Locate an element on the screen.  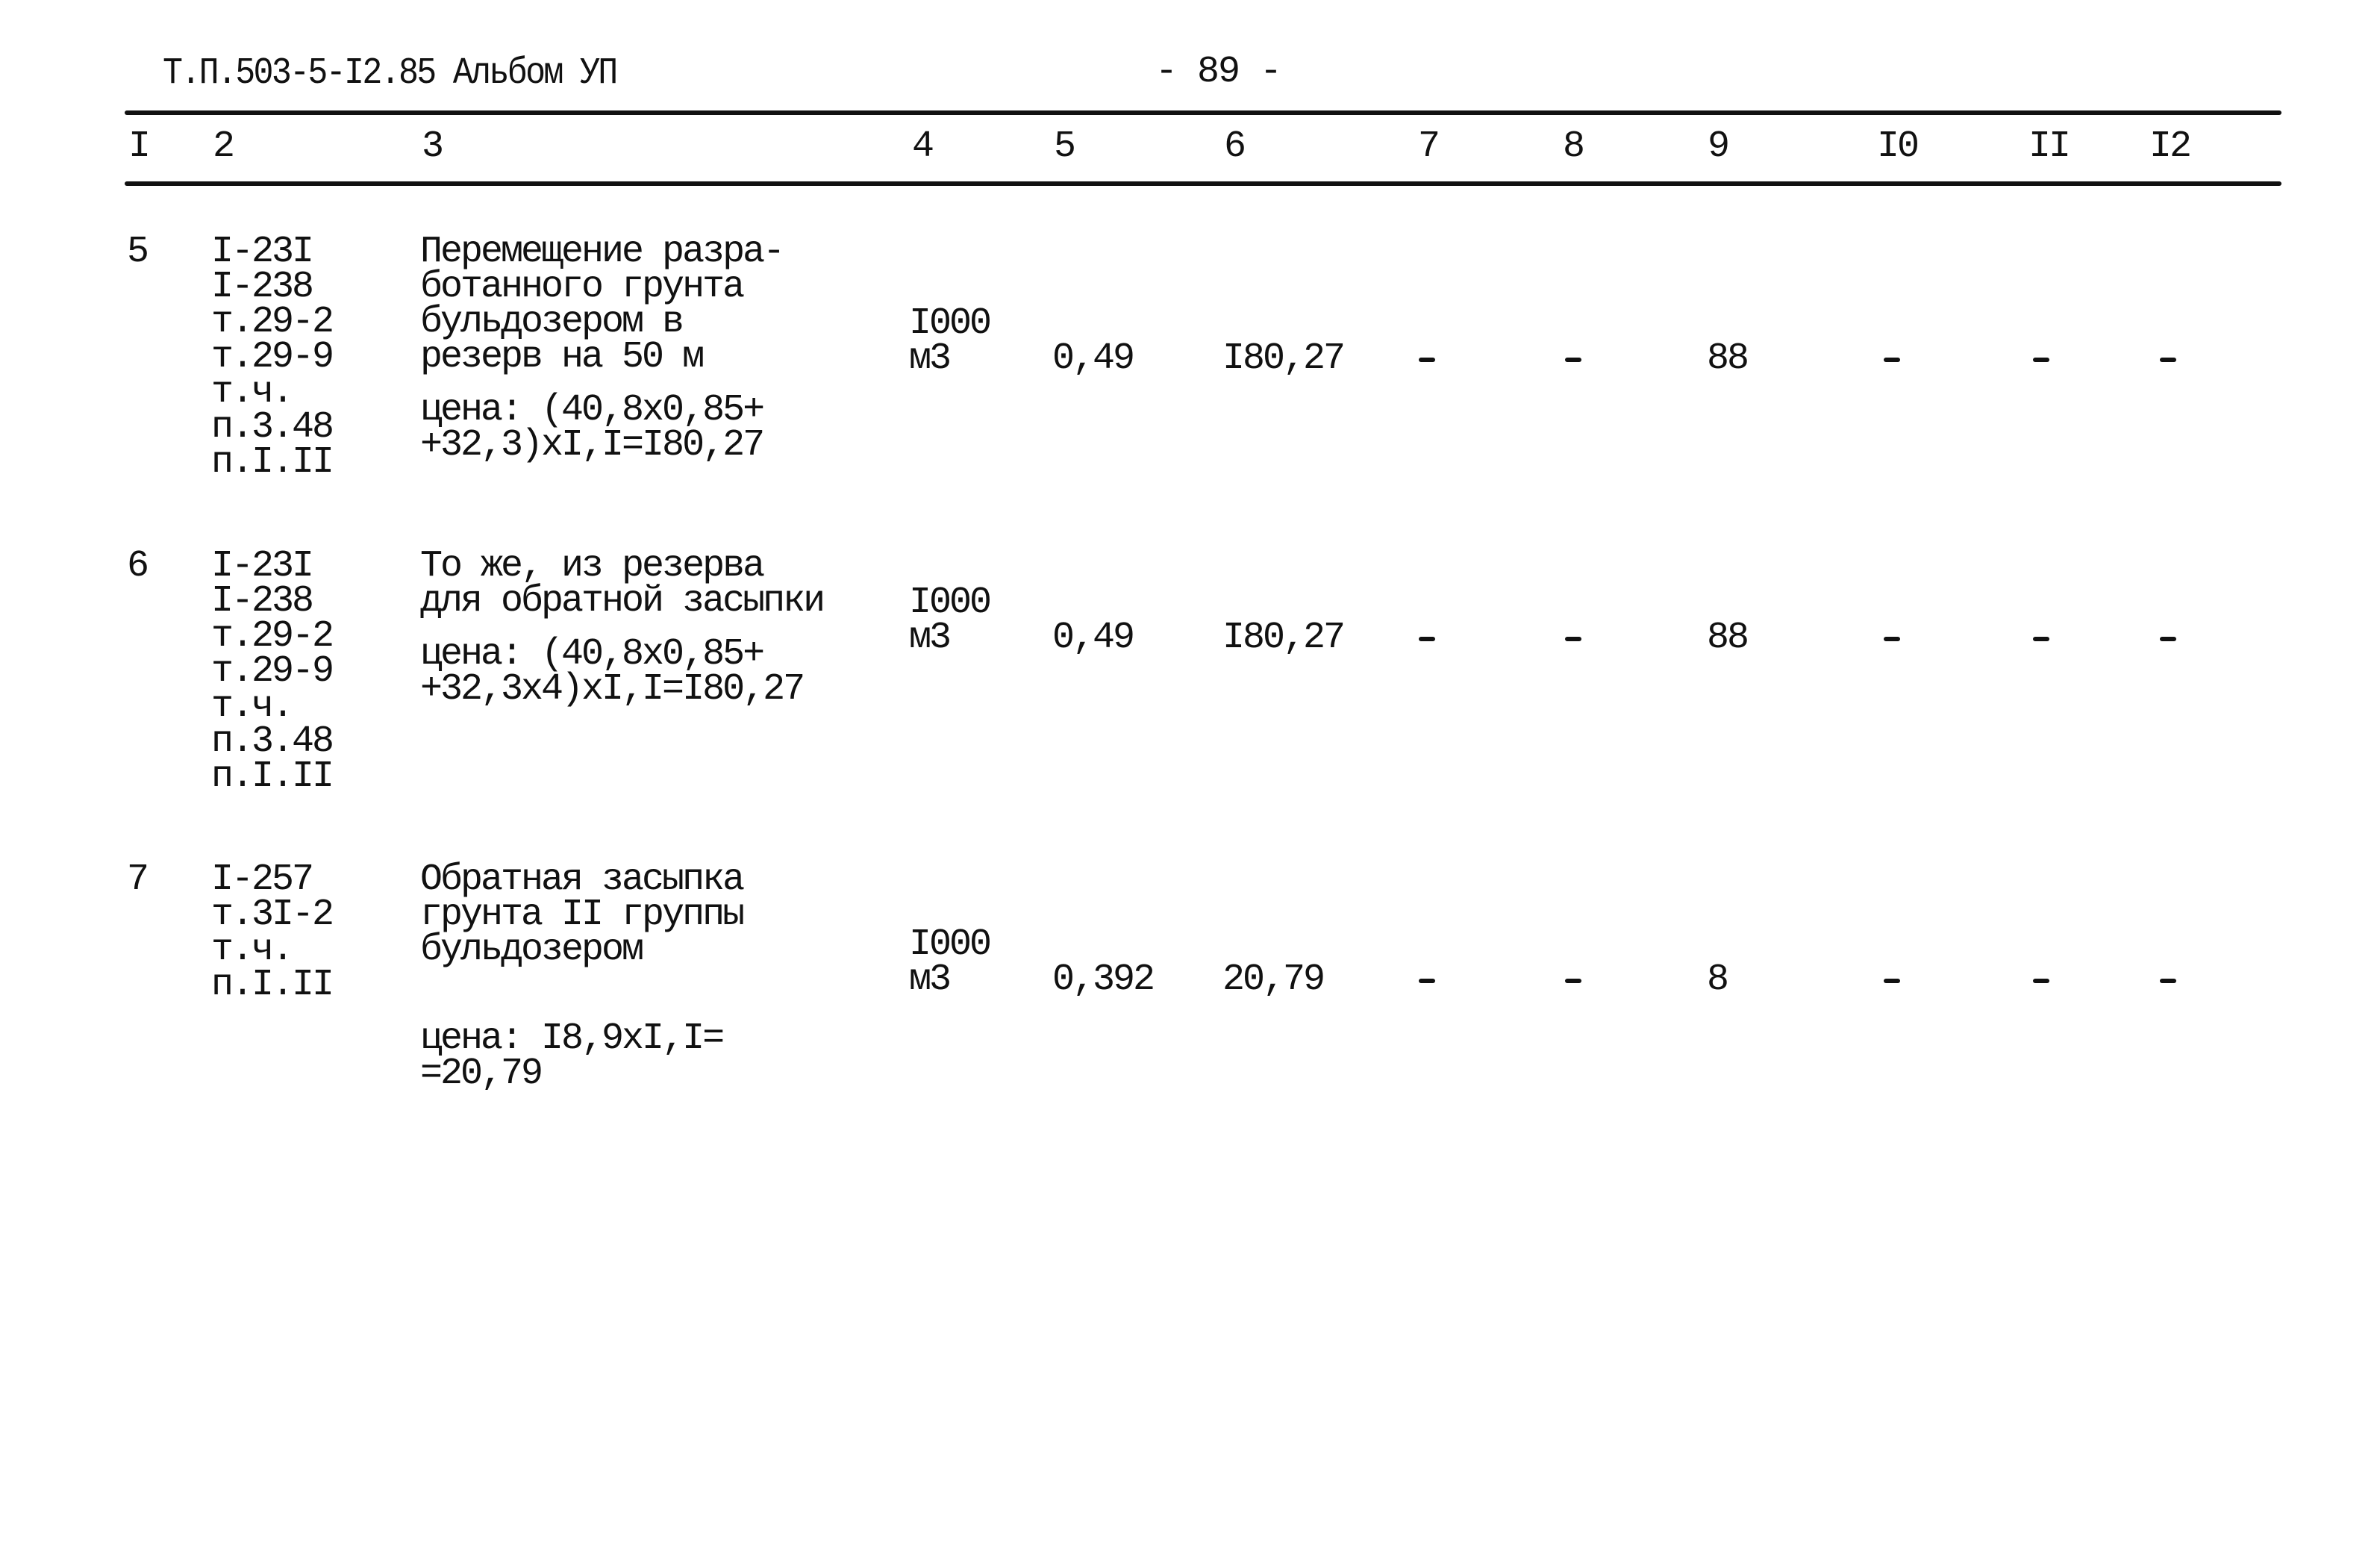
description-line: резерв на 50 м is located at coordinates (562, 357).